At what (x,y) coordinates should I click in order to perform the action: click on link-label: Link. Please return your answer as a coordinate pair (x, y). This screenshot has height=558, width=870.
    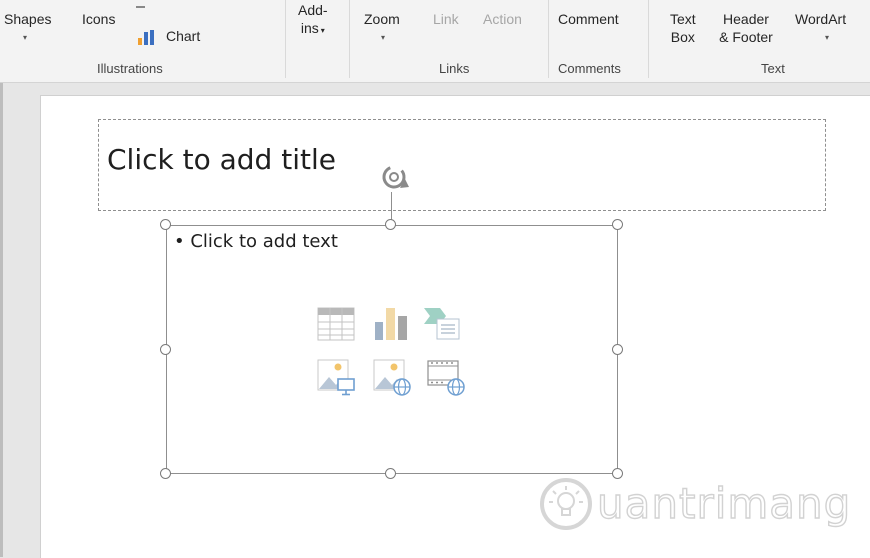
    Looking at the image, I should click on (446, 19).